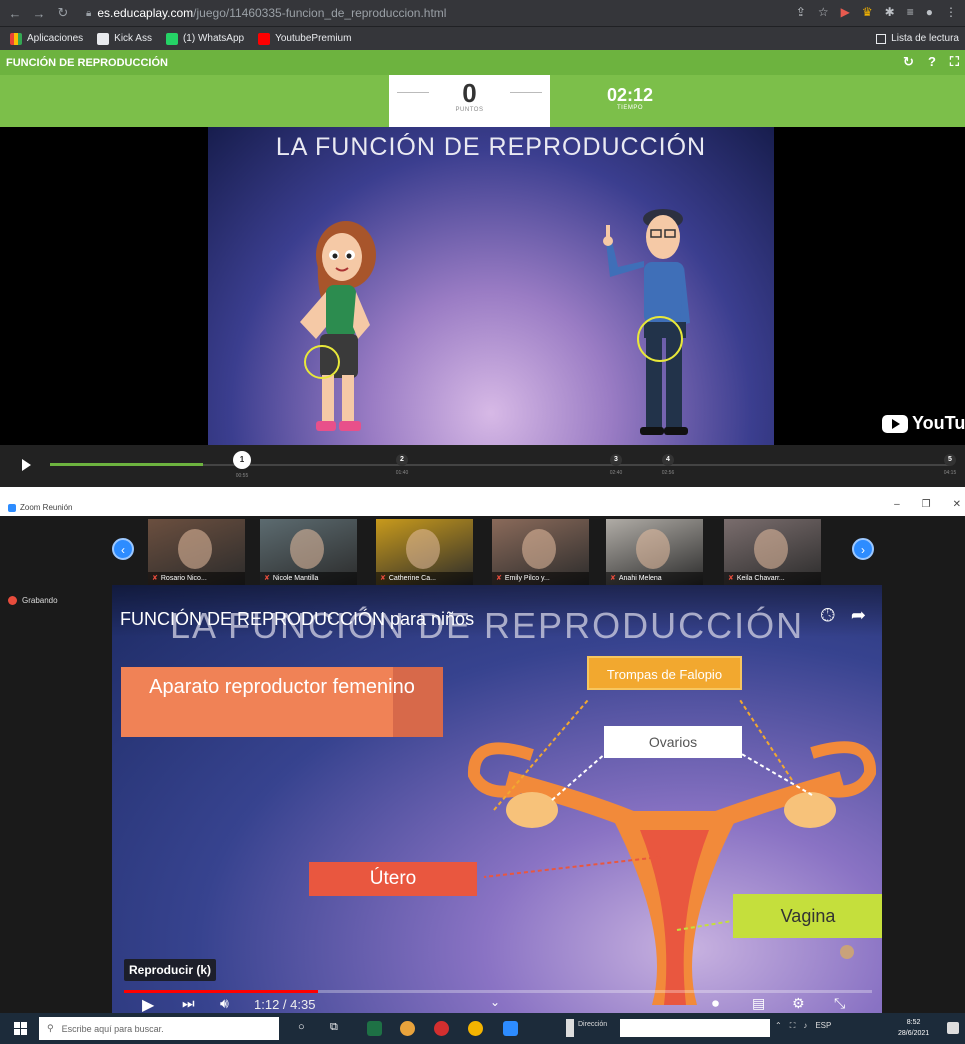  I want to click on youtube-controls: ▶ ⏭ 🔊︎ 1:12 / 4:35 ⌄ ⏺ ▤ ⚙ ⤡, so click(497, 1004).